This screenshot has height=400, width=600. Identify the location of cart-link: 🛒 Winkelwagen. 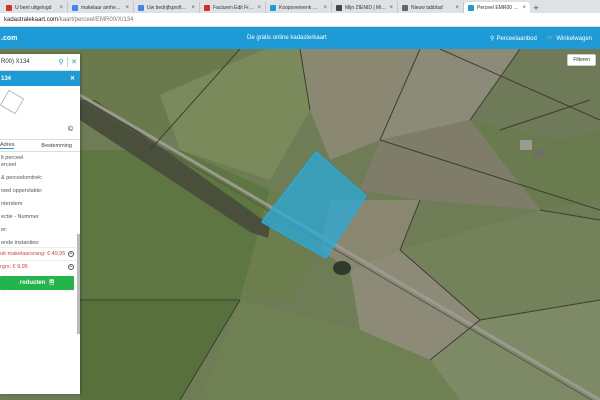
(569, 38).